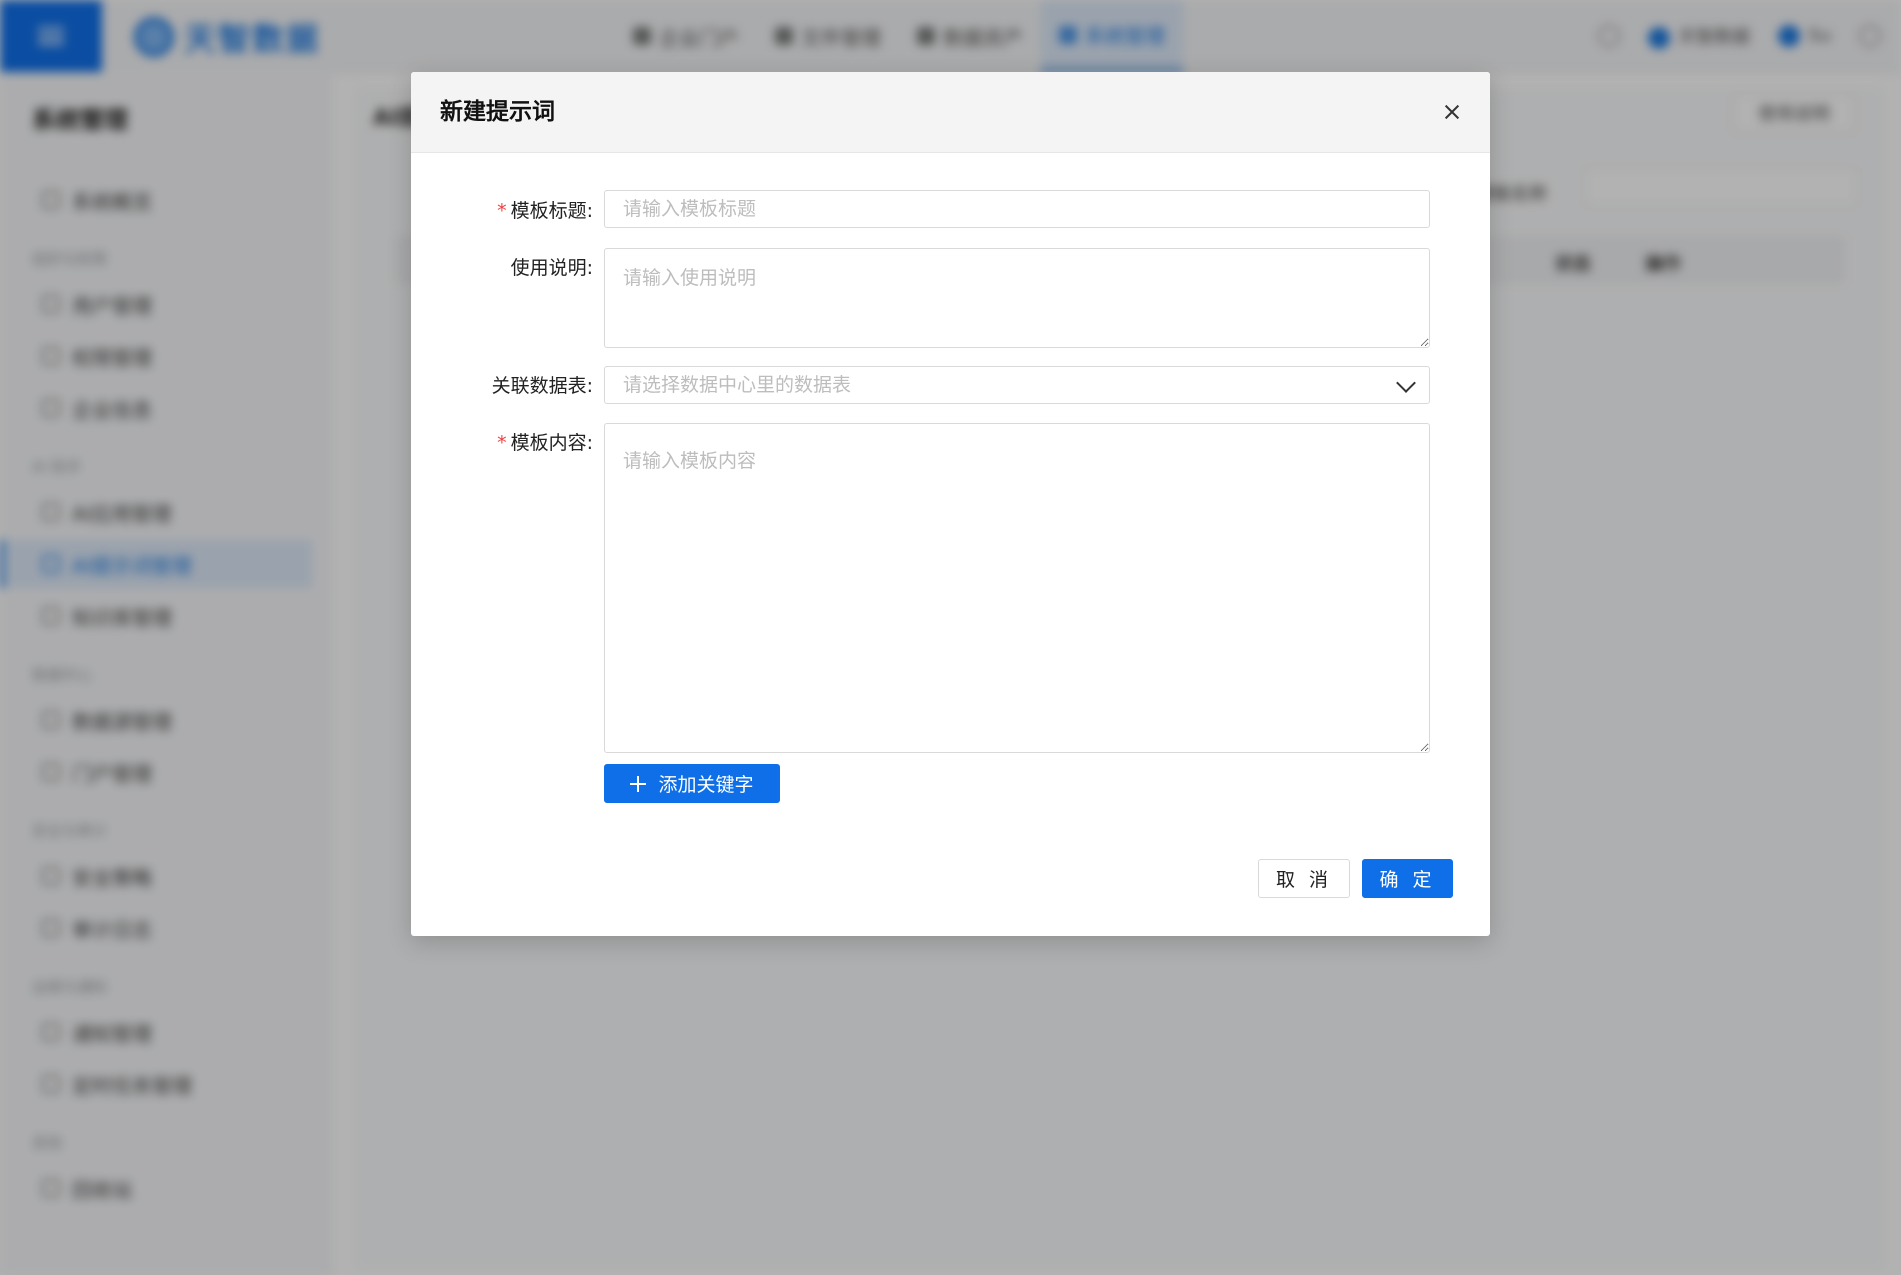 This screenshot has height=1275, width=1901. Describe the element at coordinates (1452, 112) in the screenshot. I see `close-icon` at that location.